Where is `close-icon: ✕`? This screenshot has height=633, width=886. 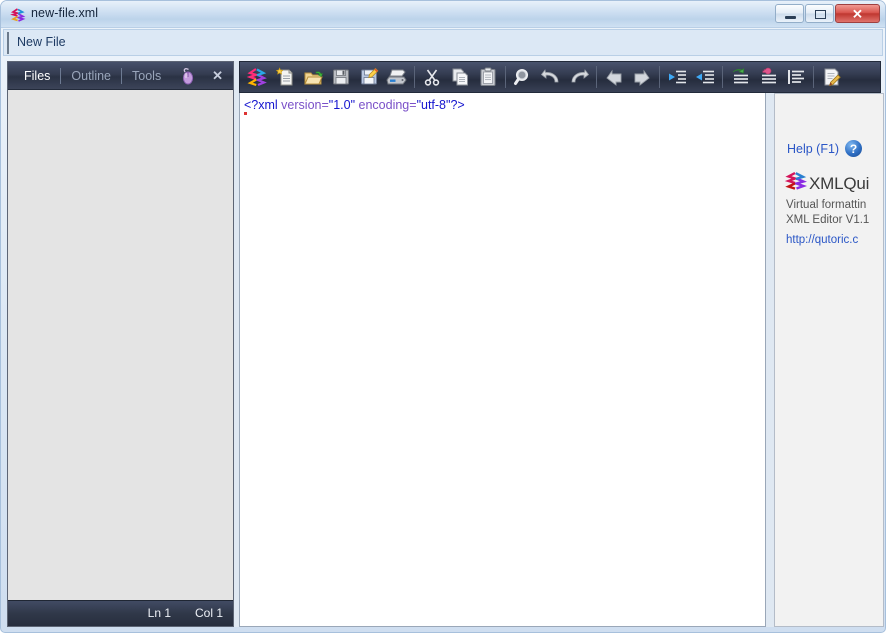
close-icon: ✕ is located at coordinates (857, 13).